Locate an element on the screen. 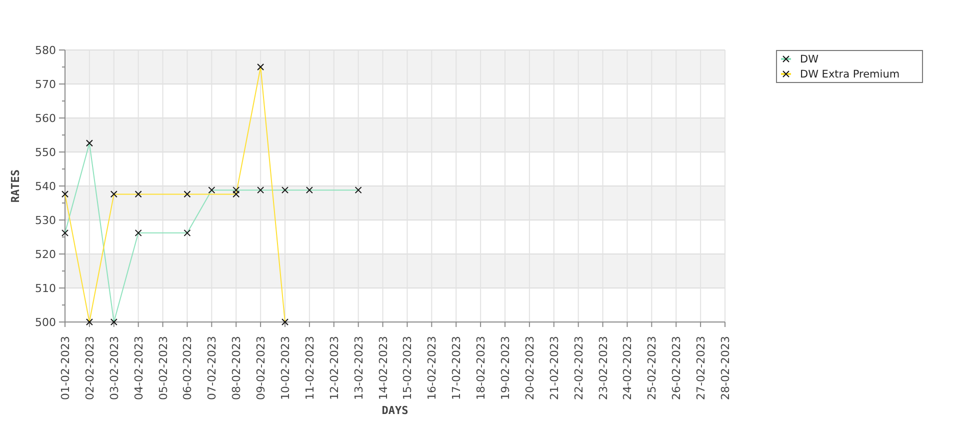 This screenshot has width=975, height=429. y-tick-label: 540 is located at coordinates (45, 186).